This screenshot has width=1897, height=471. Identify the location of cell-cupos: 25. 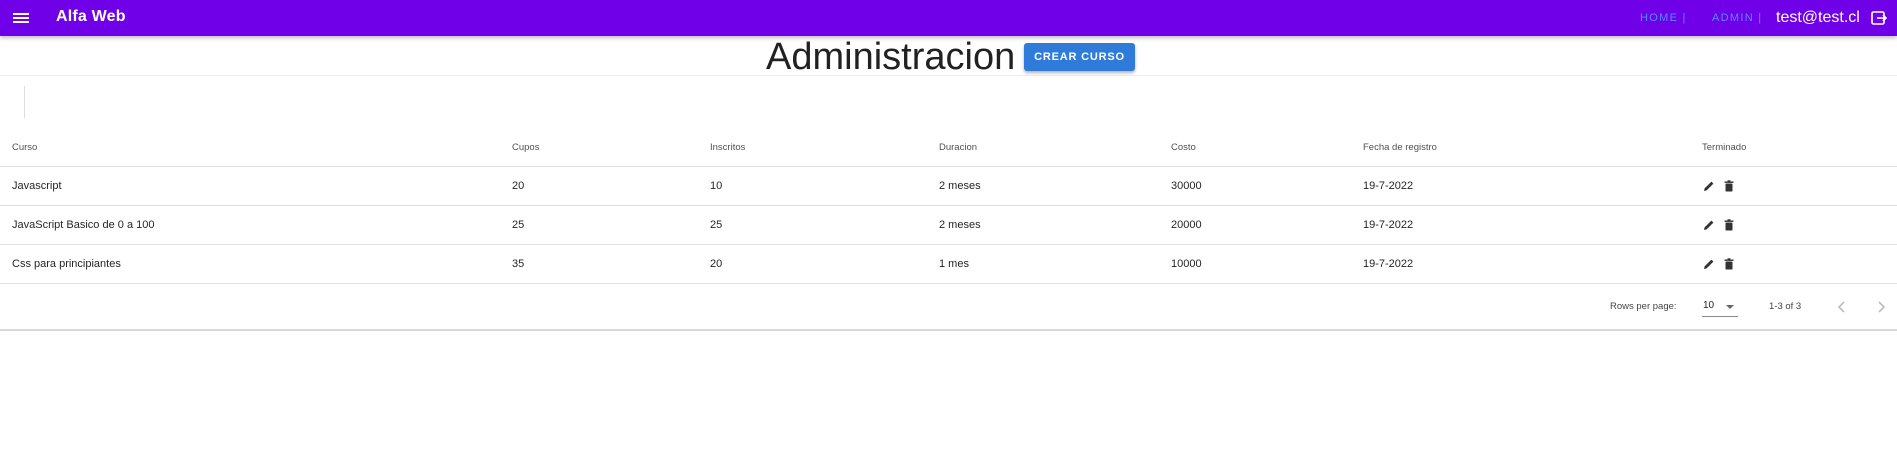
(518, 225).